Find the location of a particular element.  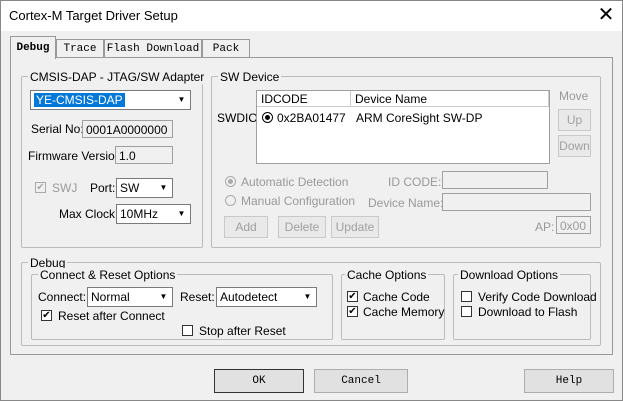

title-bar: Cortex-M Target Driver Setup ✕ is located at coordinates (311, 16).